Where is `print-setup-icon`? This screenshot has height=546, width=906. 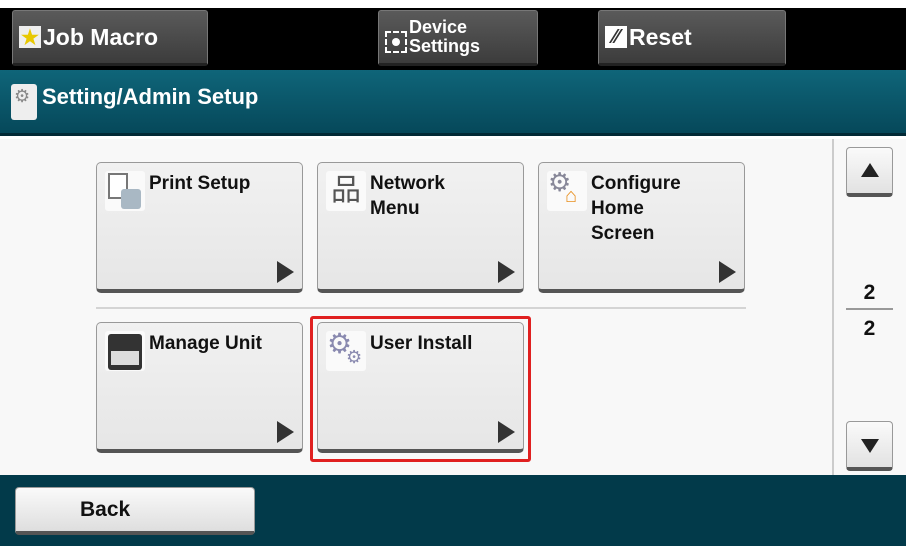
print-setup-icon is located at coordinates (125, 191).